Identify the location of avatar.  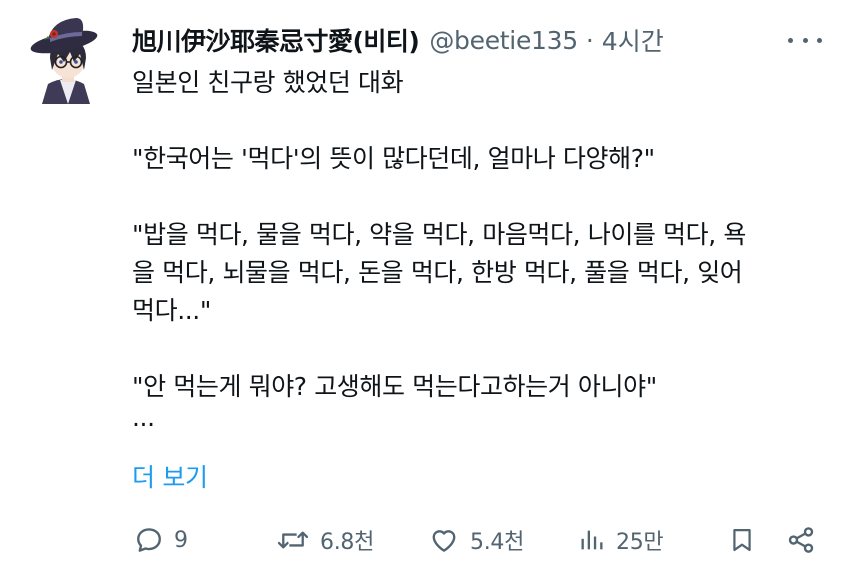
(69, 59).